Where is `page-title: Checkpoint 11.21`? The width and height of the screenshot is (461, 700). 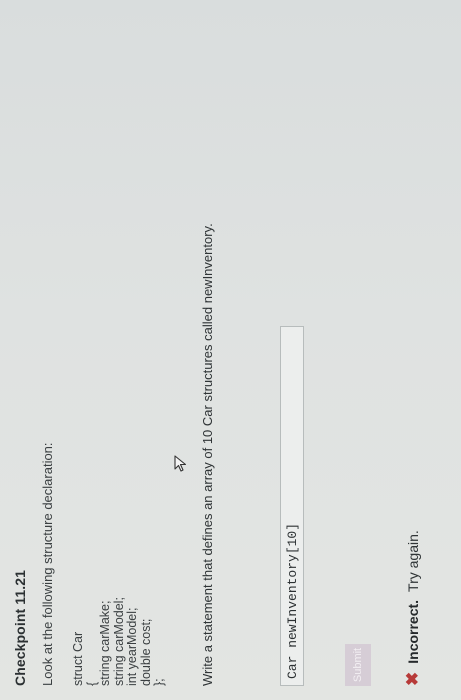 page-title: Checkpoint 11.21 is located at coordinates (20, 628).